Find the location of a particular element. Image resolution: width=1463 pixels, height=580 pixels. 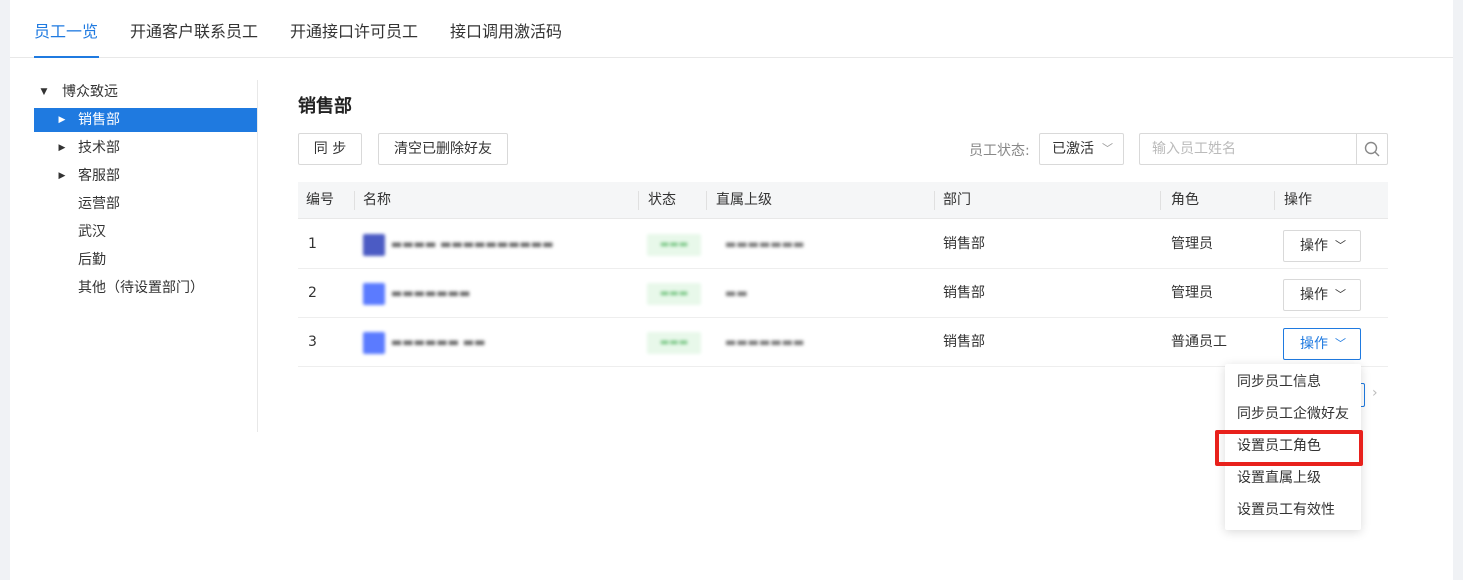

menu-item-set-validity: 设置员工有效性 is located at coordinates (1293, 510).